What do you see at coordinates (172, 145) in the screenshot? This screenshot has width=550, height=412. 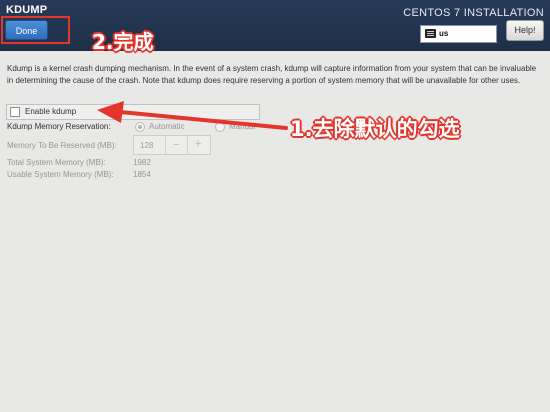 I see `reserved-memory-spinner: 128 − +` at bounding box center [172, 145].